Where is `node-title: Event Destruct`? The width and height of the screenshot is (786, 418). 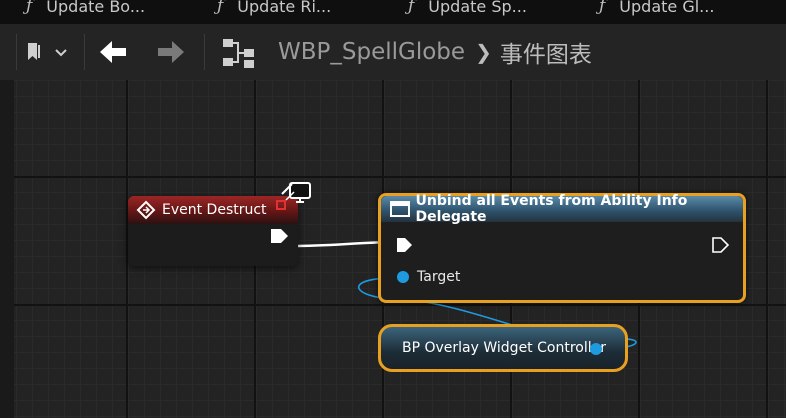
node-title: Event Destruct is located at coordinates (214, 210).